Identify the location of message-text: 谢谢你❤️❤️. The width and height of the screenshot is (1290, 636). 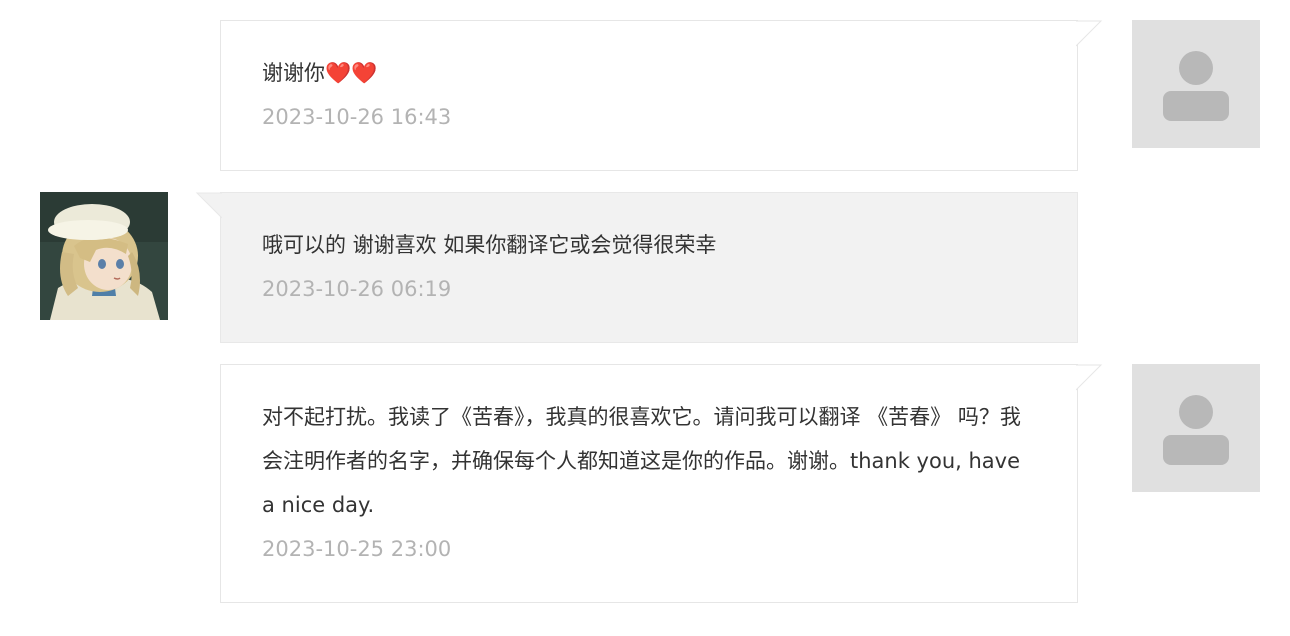
(320, 73).